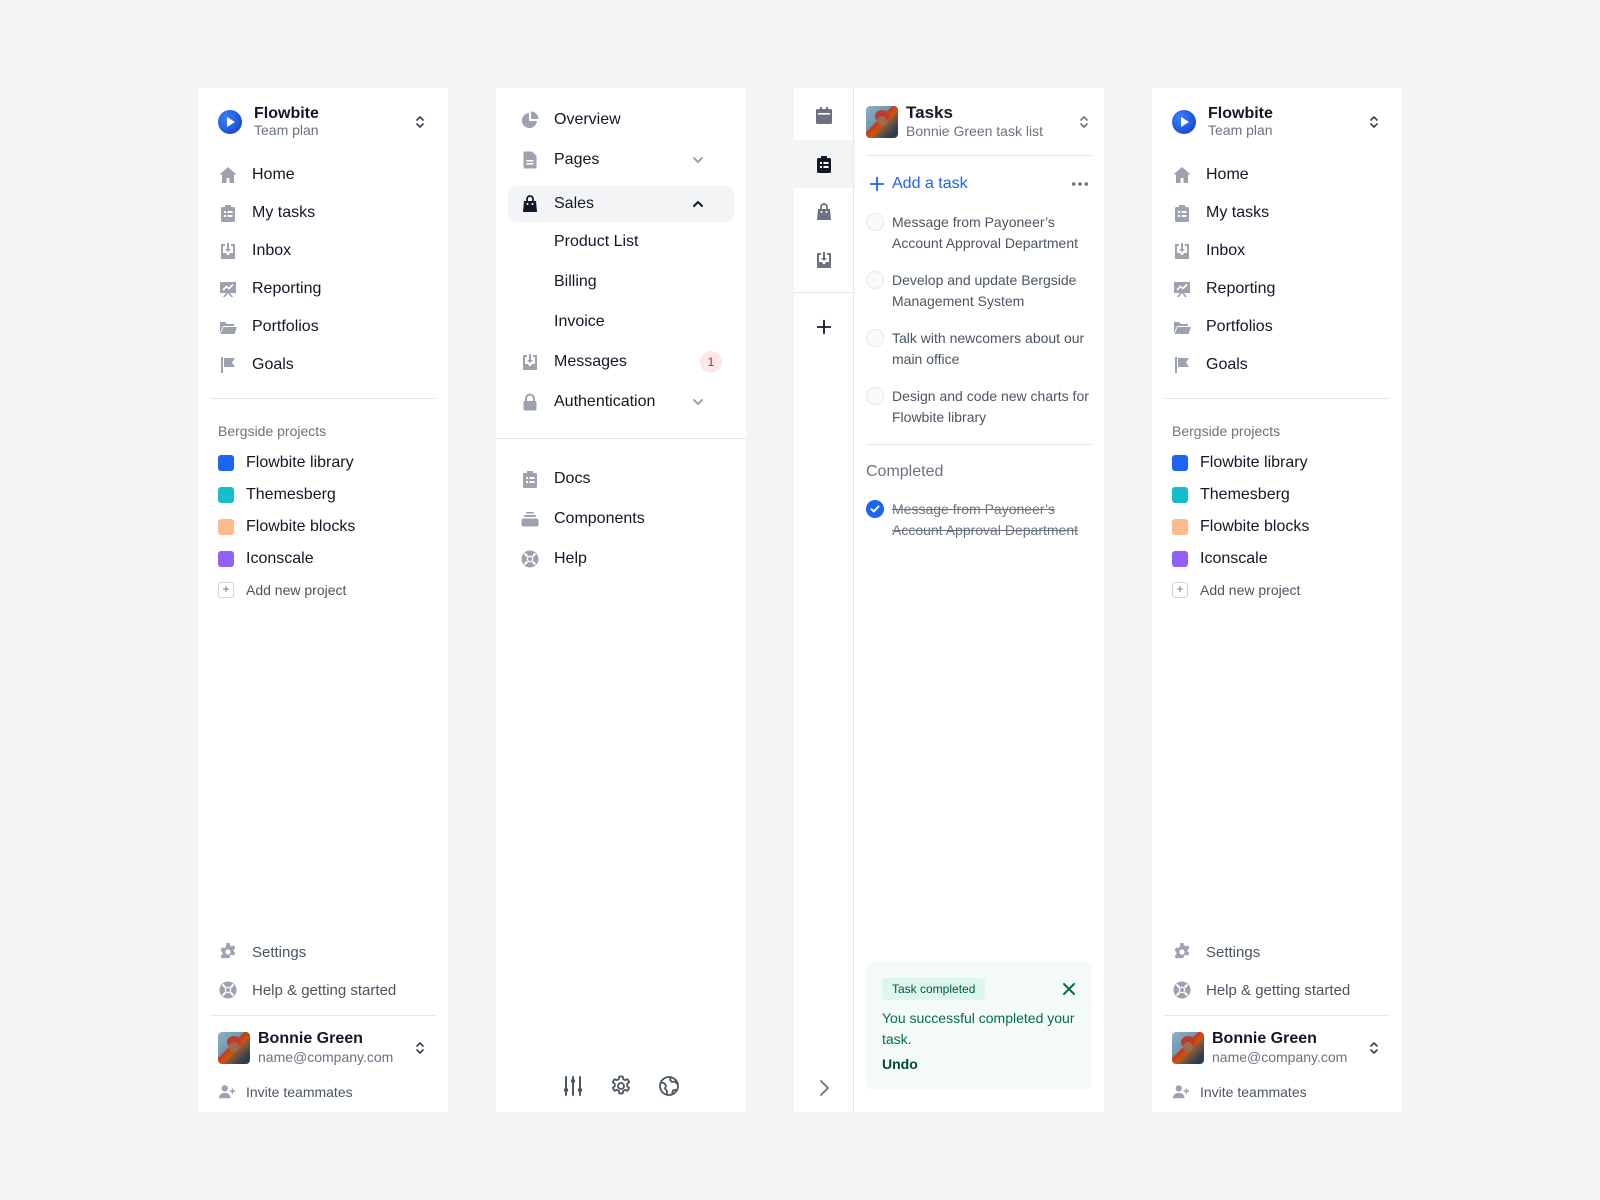 Image resolution: width=1600 pixels, height=1200 pixels. What do you see at coordinates (823, 116) in the screenshot?
I see `rail-calendar-button` at bounding box center [823, 116].